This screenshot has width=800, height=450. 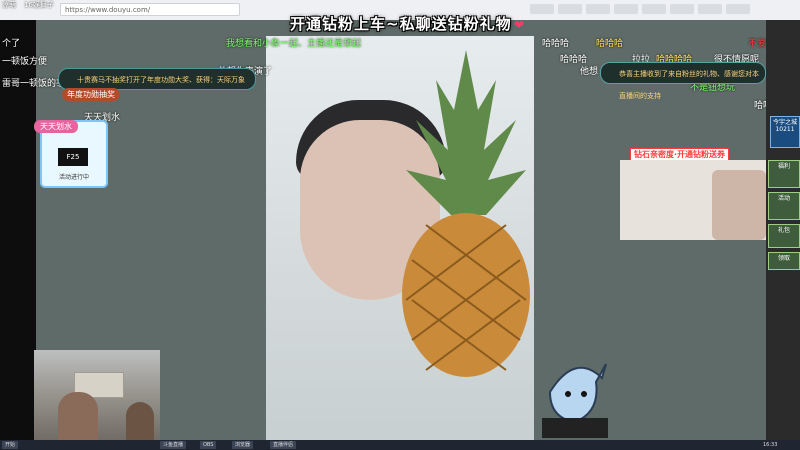 What do you see at coordinates (466, 213) in the screenshot?
I see `pineapple-image` at bounding box center [466, 213].